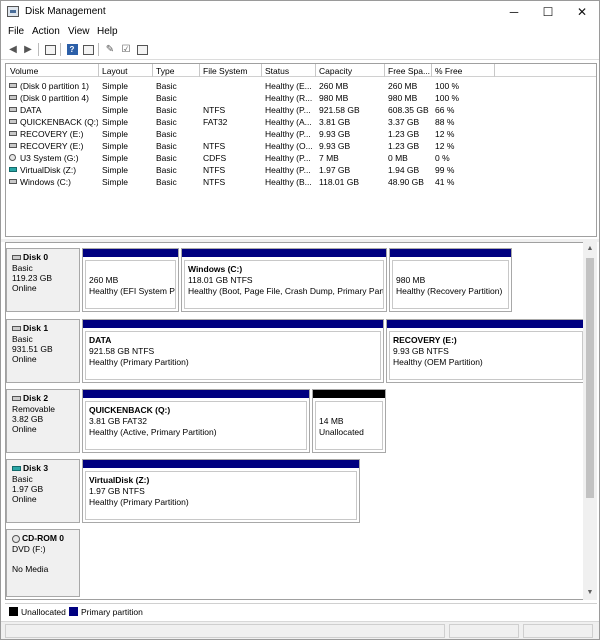 The height and width of the screenshot is (640, 600). What do you see at coordinates (514, 12) in the screenshot?
I see `minimize-button: ─` at bounding box center [514, 12].